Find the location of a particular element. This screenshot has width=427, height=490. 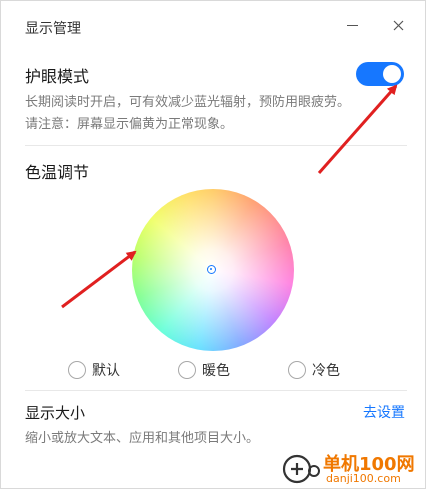

eye-mode-desc-line1: 长期阅读时开启，可有效减少蓝光辐射，预防用眼疲劳。 is located at coordinates (188, 102).